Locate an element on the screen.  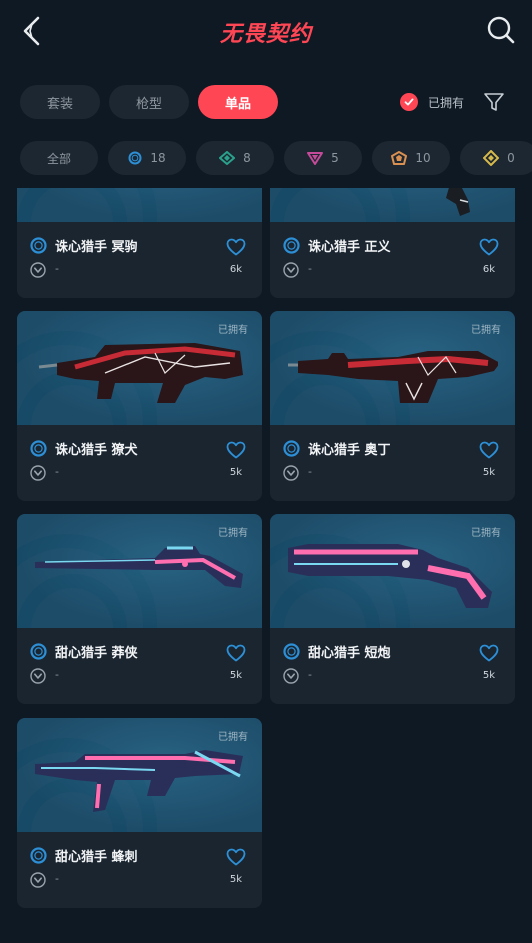
tab-weapon-type: 枪型 is located at coordinates (149, 102).